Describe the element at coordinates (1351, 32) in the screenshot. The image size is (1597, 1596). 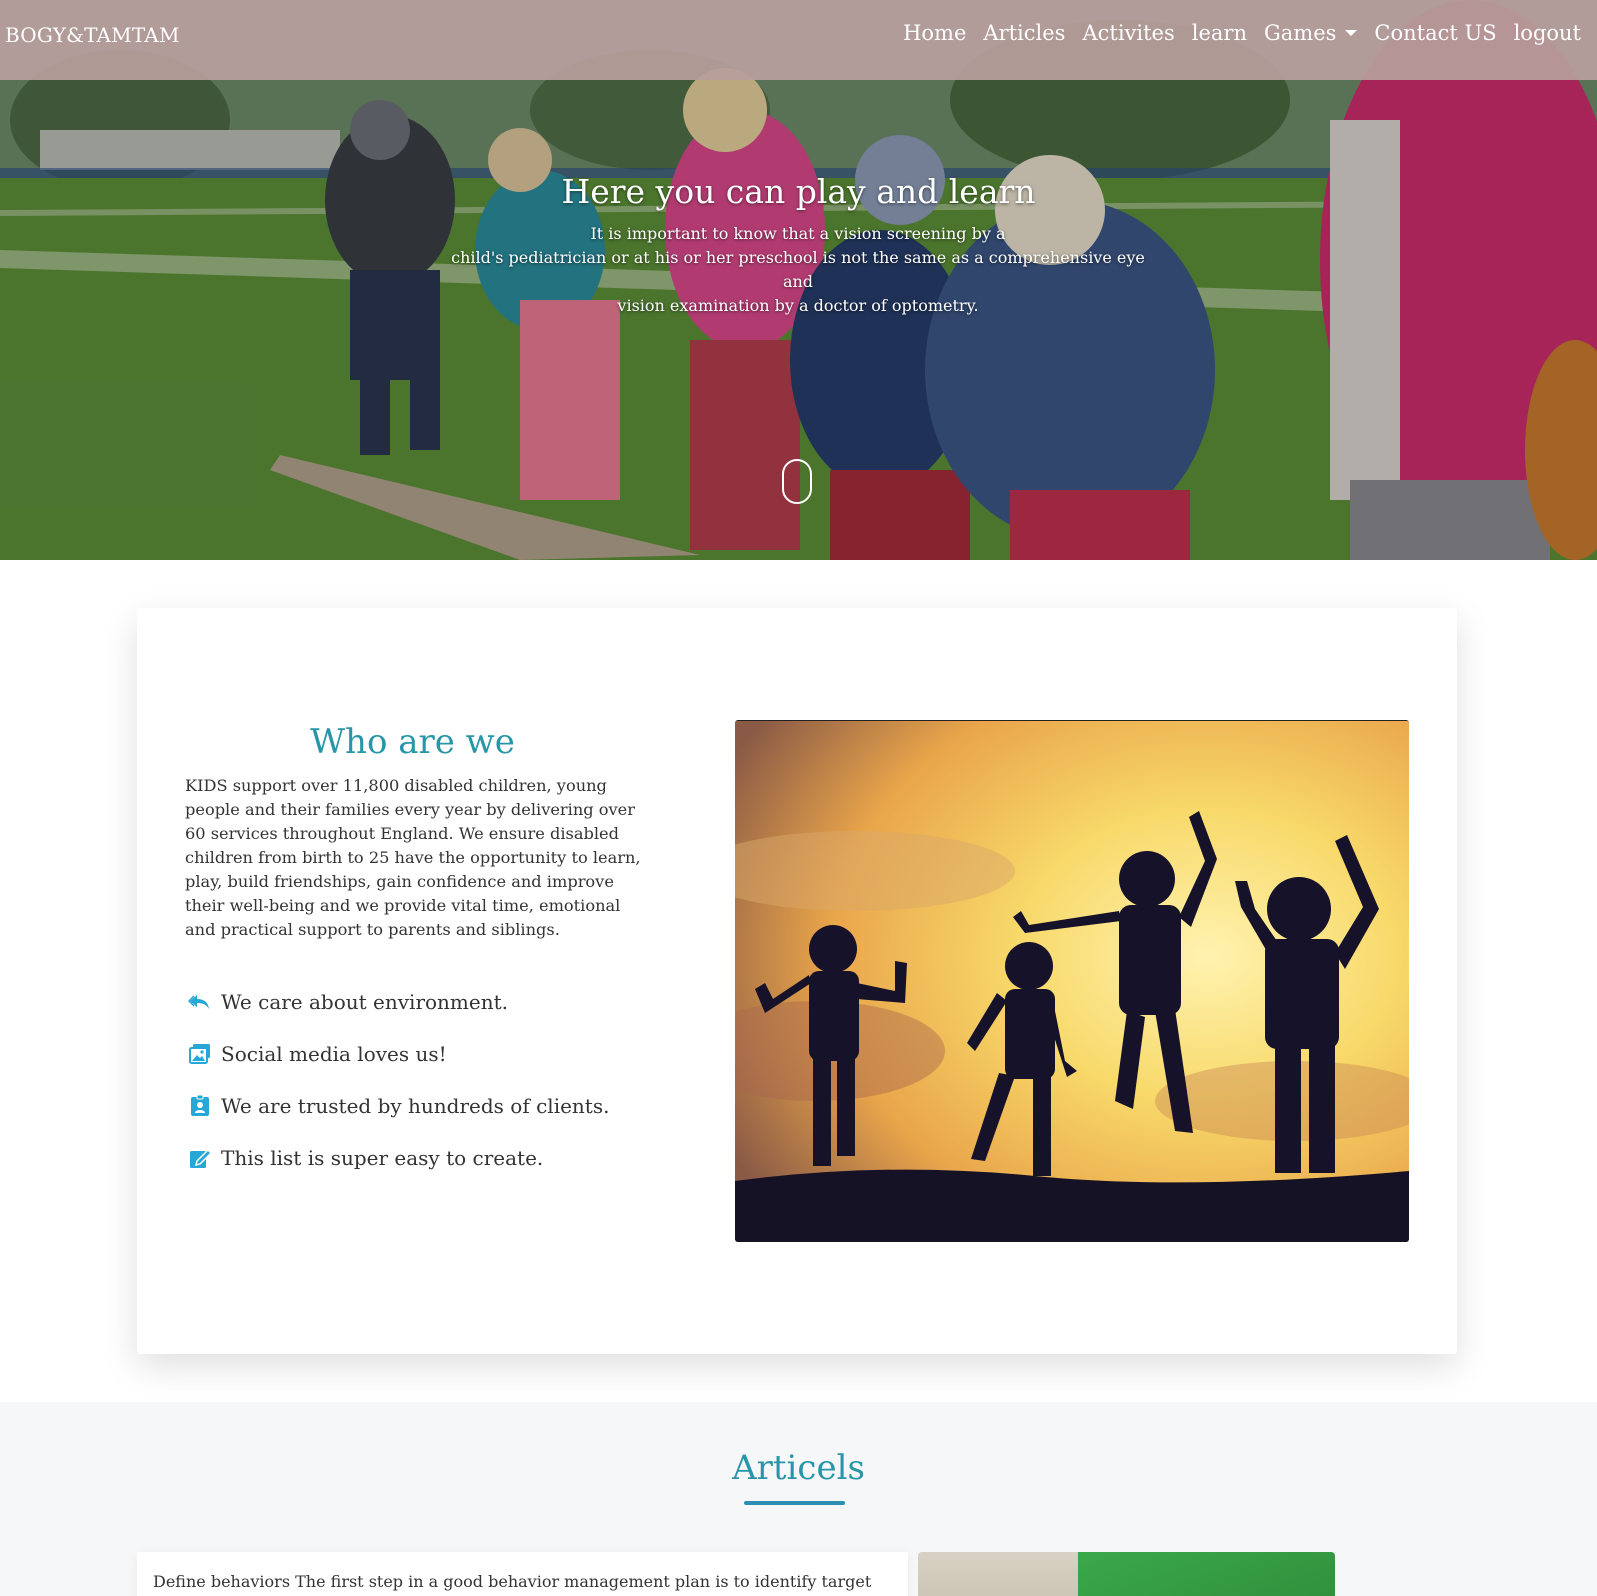
I see `caret-down-icon` at that location.